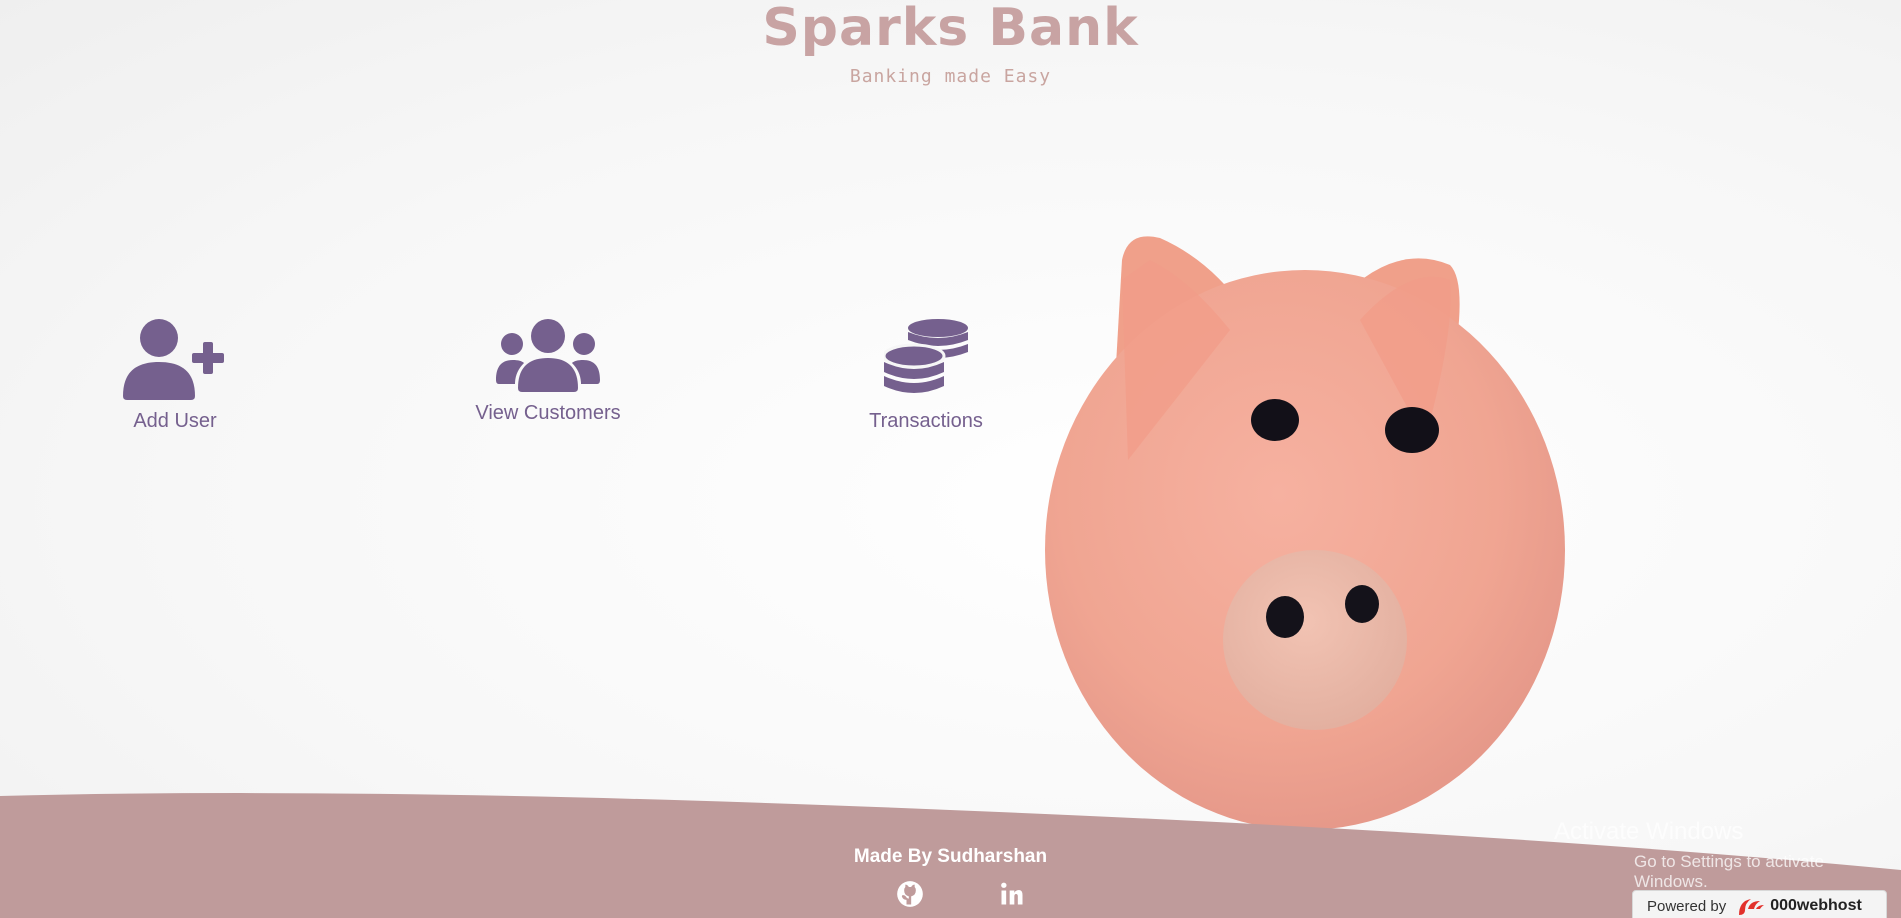 The height and width of the screenshot is (918, 1901). What do you see at coordinates (175, 421) in the screenshot?
I see `add-user-label: Add User` at bounding box center [175, 421].